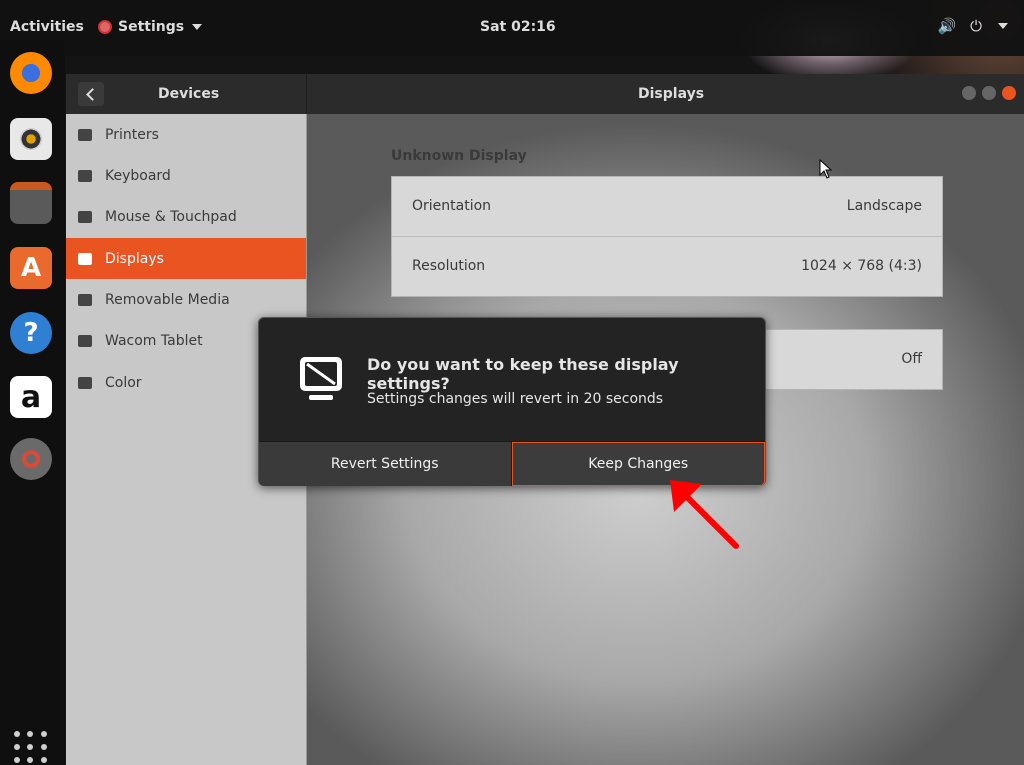 The image size is (1024, 765). Describe the element at coordinates (85, 258) in the screenshot. I see `display-icon` at that location.